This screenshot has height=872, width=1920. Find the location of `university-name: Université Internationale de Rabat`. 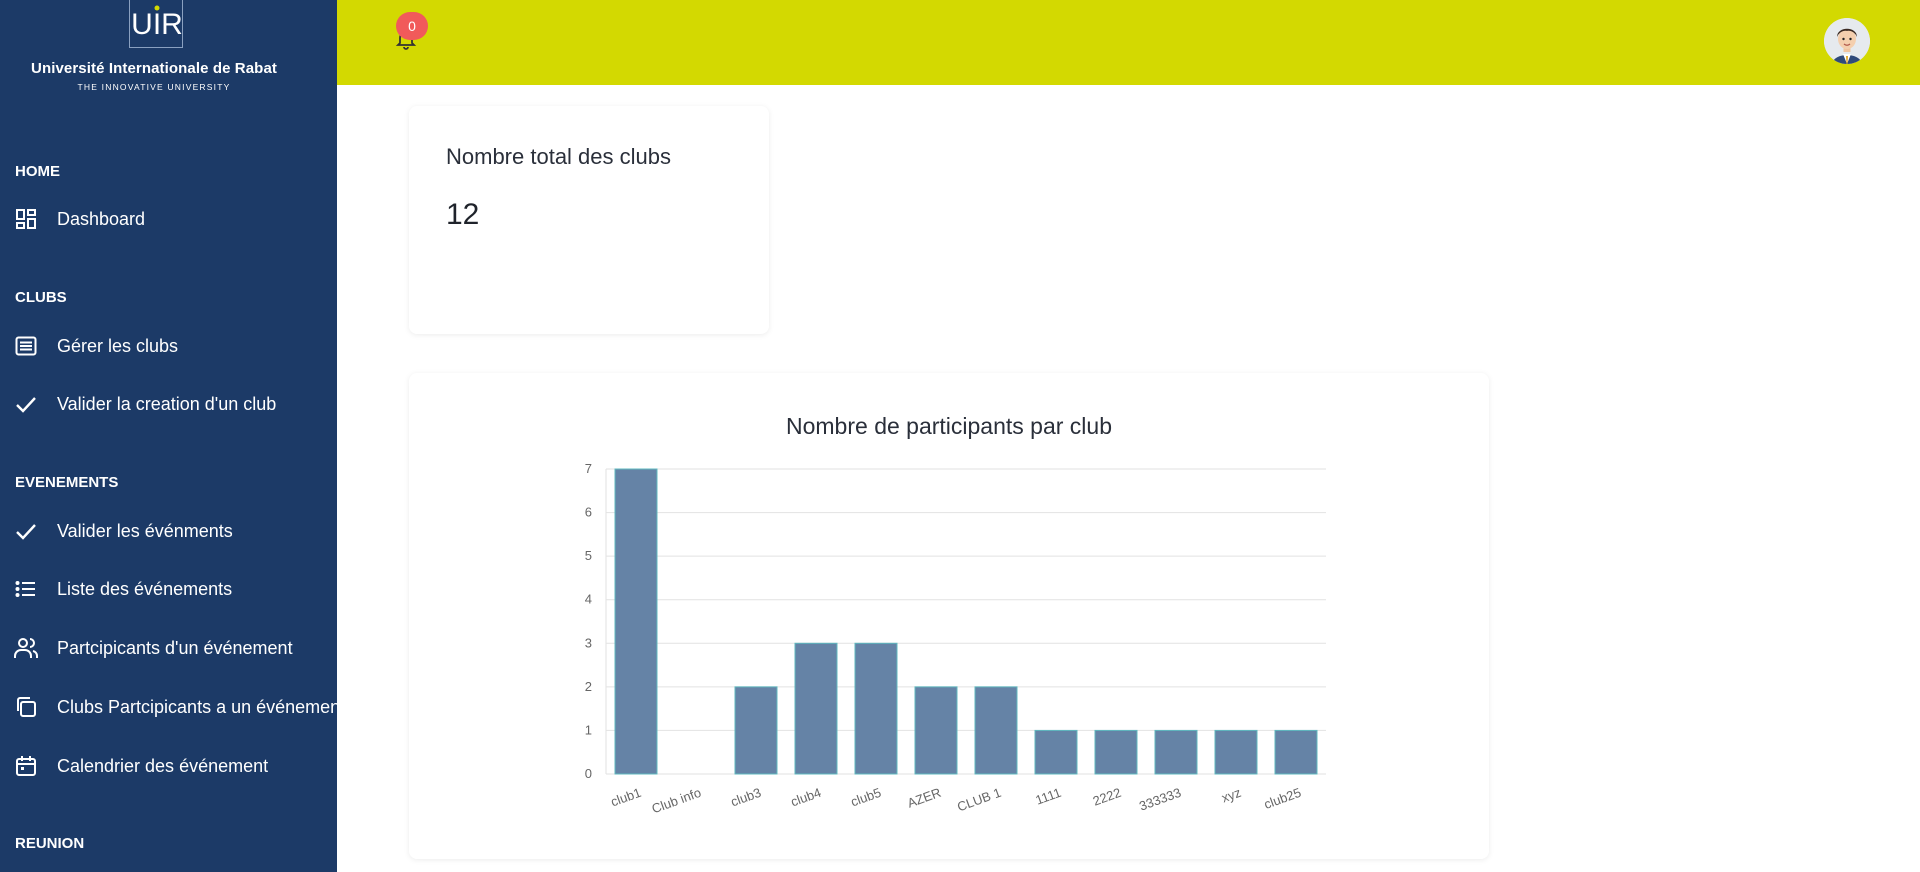

university-name: Université Internationale de Rabat is located at coordinates (154, 68).